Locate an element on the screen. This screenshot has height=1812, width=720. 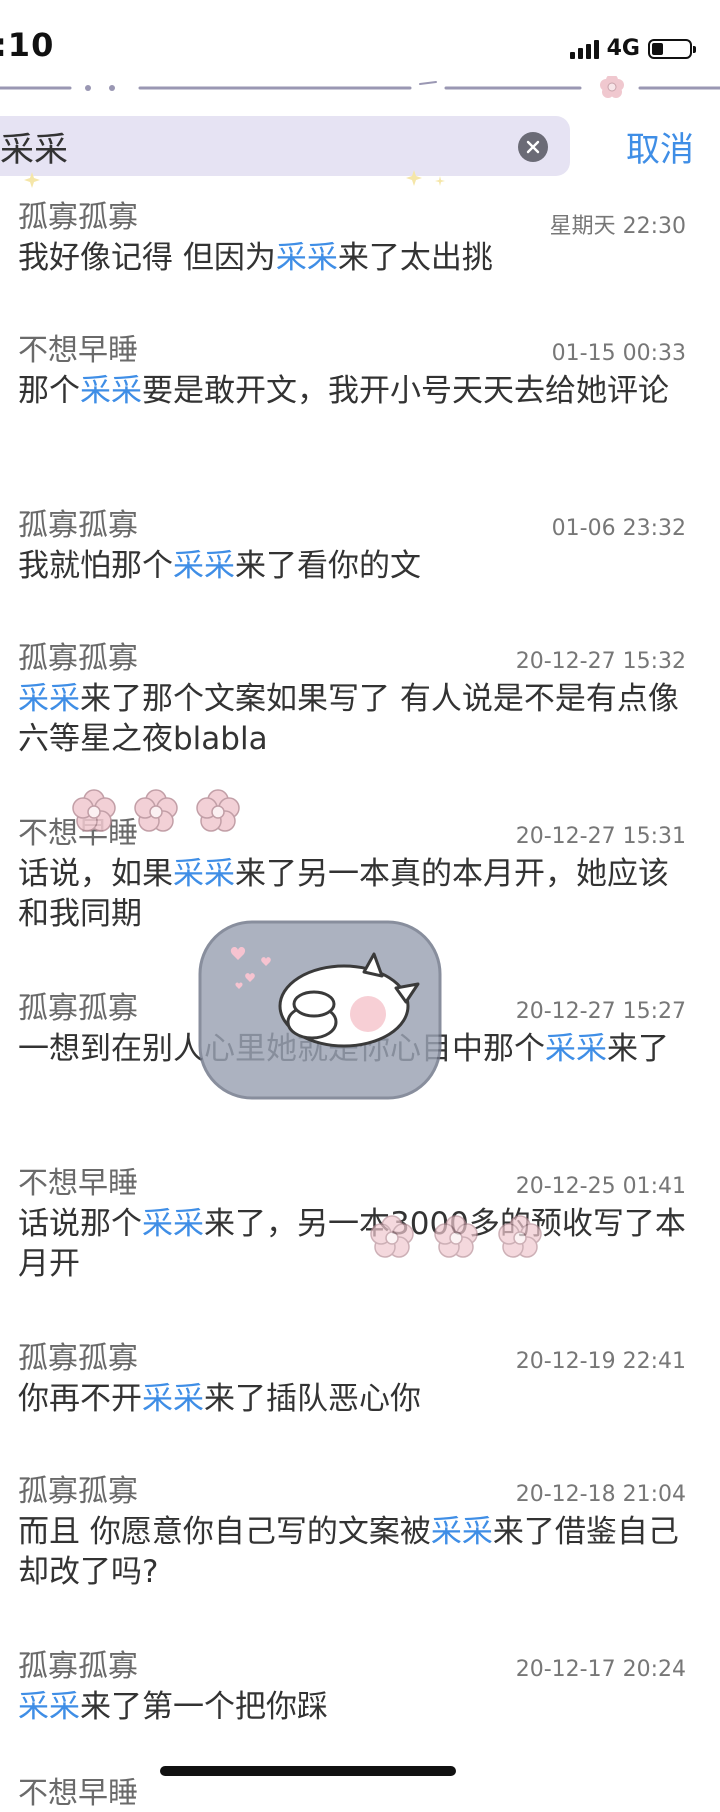
message-segment: 来了那个文案如果写了 有人说是不是有点像六等星之夜blabla is located at coordinates (348, 719).